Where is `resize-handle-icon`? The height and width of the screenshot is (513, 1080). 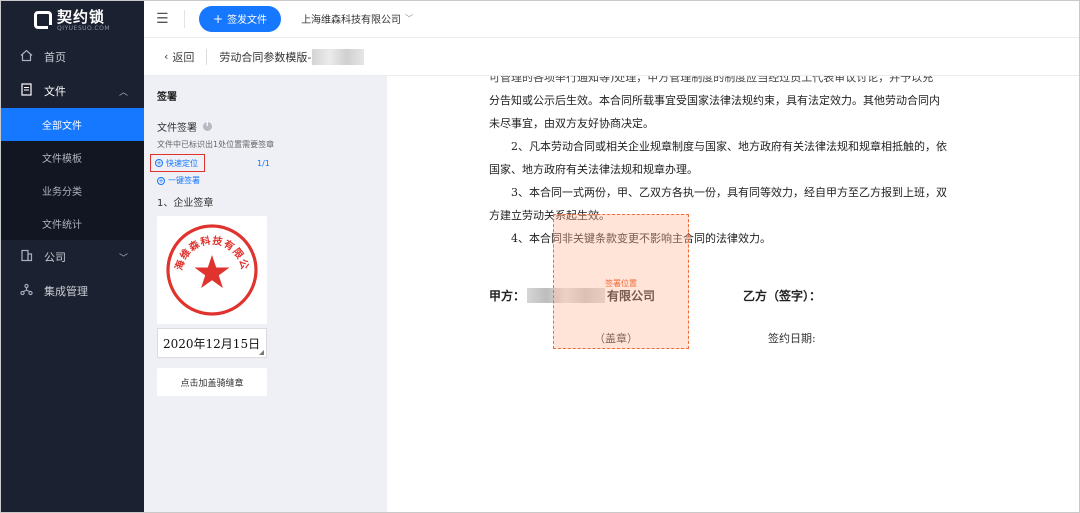 resize-handle-icon is located at coordinates (261, 352).